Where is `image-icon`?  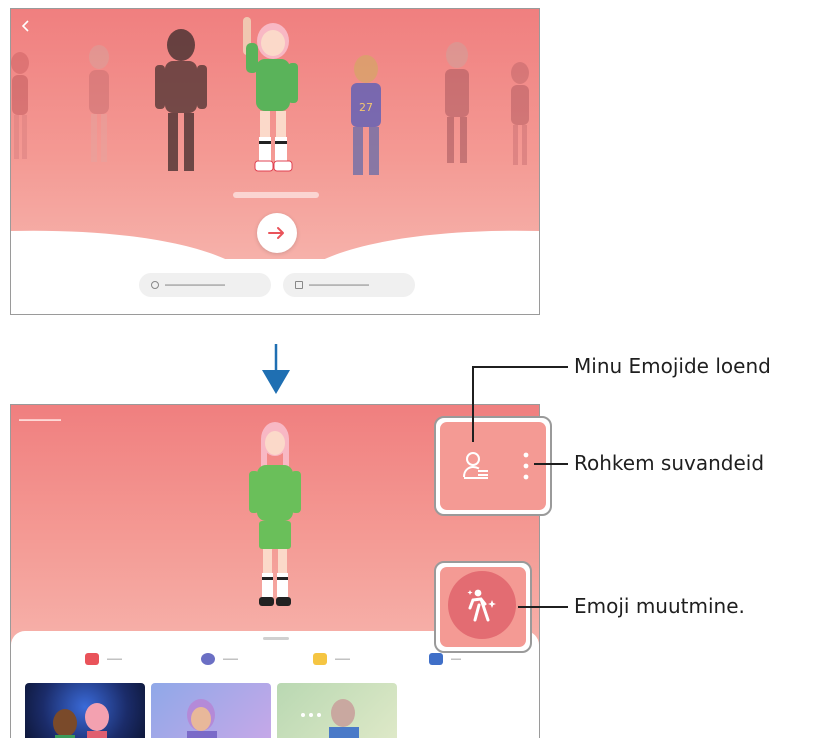 image-icon is located at coordinates (299, 285).